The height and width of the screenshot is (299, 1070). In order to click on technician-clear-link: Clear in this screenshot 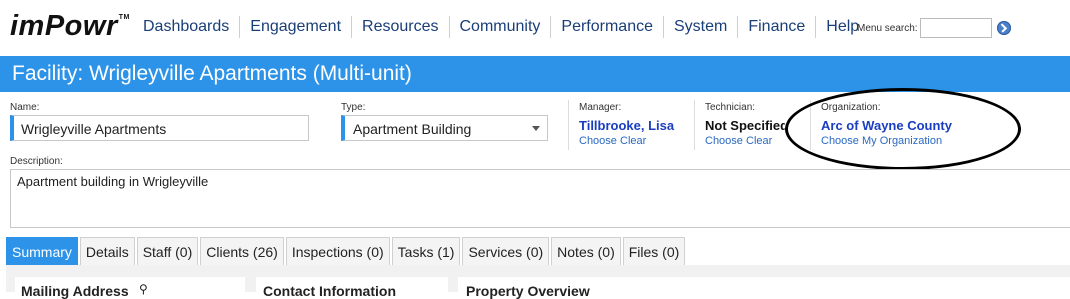, I will do `click(759, 141)`.